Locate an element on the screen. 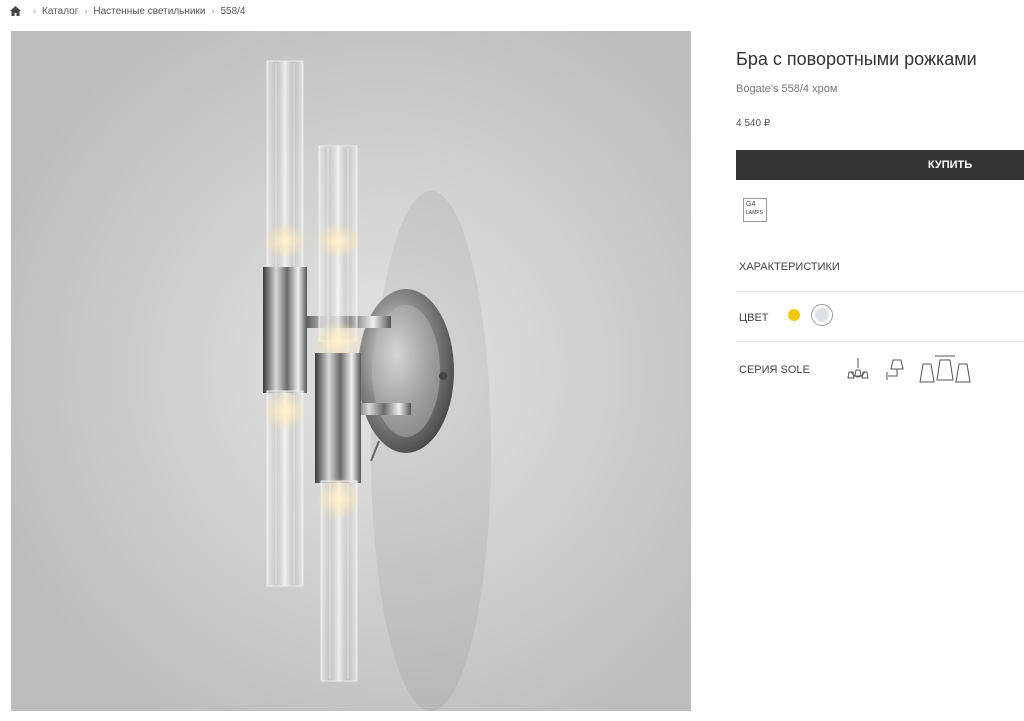  wall-lamp-icon is located at coordinates (895, 370).